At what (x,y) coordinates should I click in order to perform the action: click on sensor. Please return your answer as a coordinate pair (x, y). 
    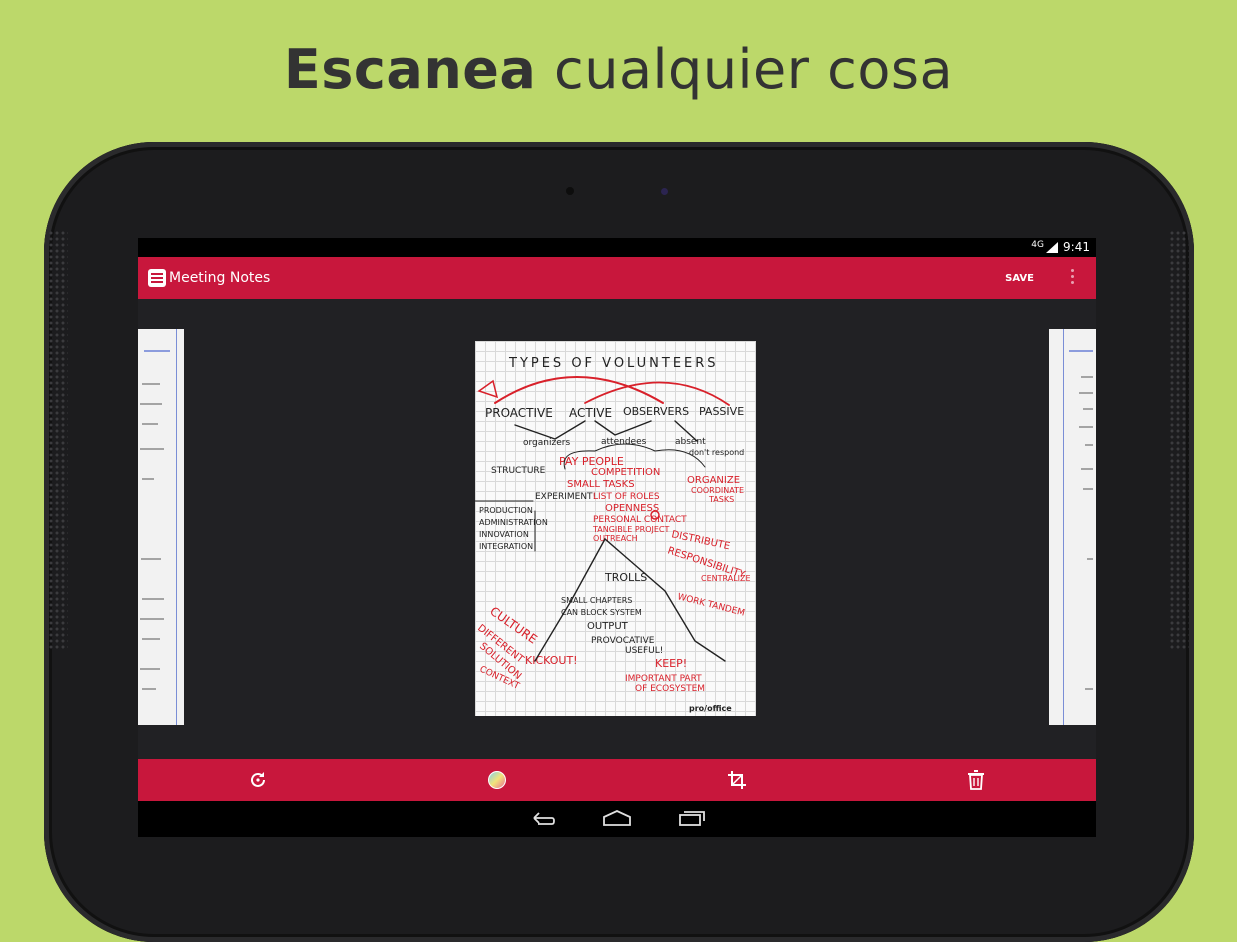
    Looking at the image, I should click on (570, 191).